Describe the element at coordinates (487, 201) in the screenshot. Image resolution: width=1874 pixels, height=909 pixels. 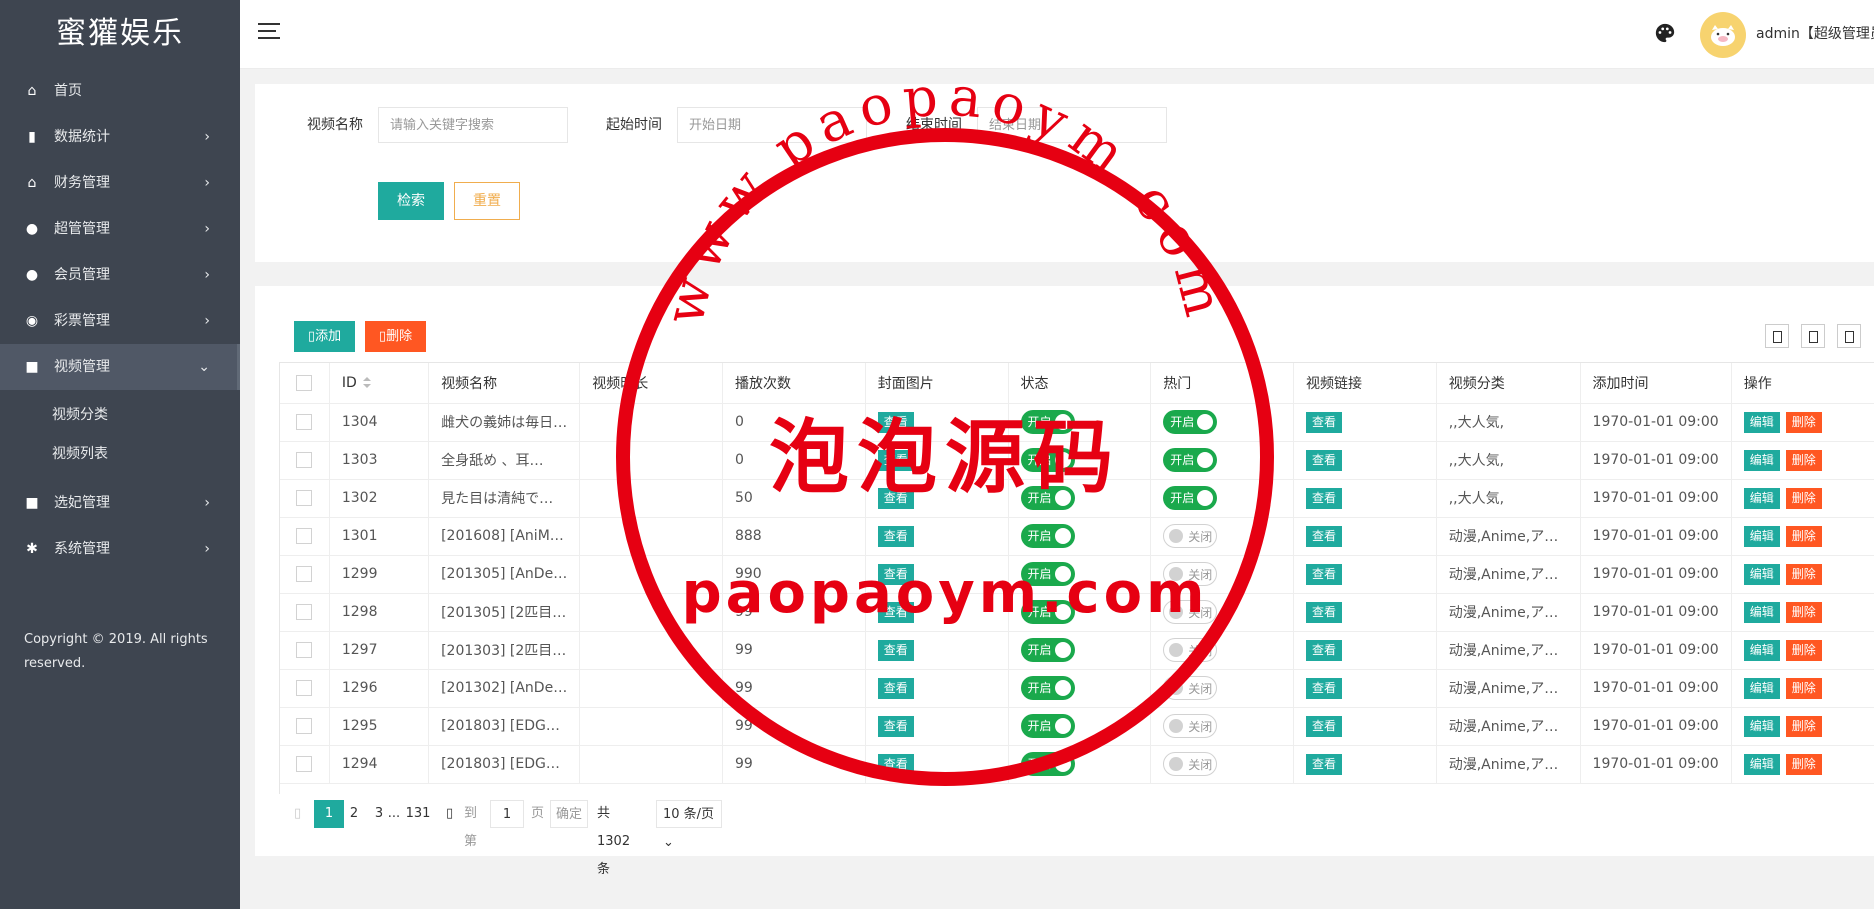
I see `reset-button: 重置` at that location.